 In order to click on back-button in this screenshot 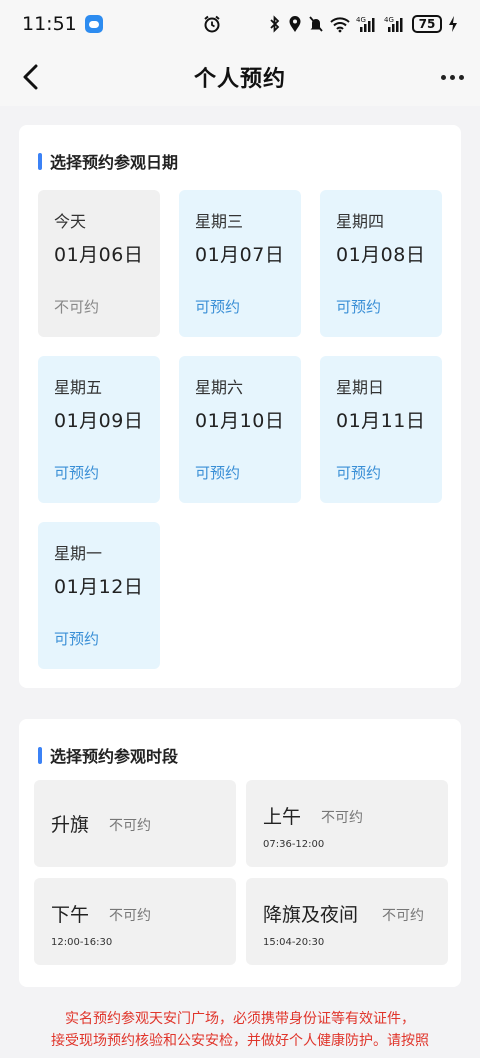, I will do `click(31, 77)`.